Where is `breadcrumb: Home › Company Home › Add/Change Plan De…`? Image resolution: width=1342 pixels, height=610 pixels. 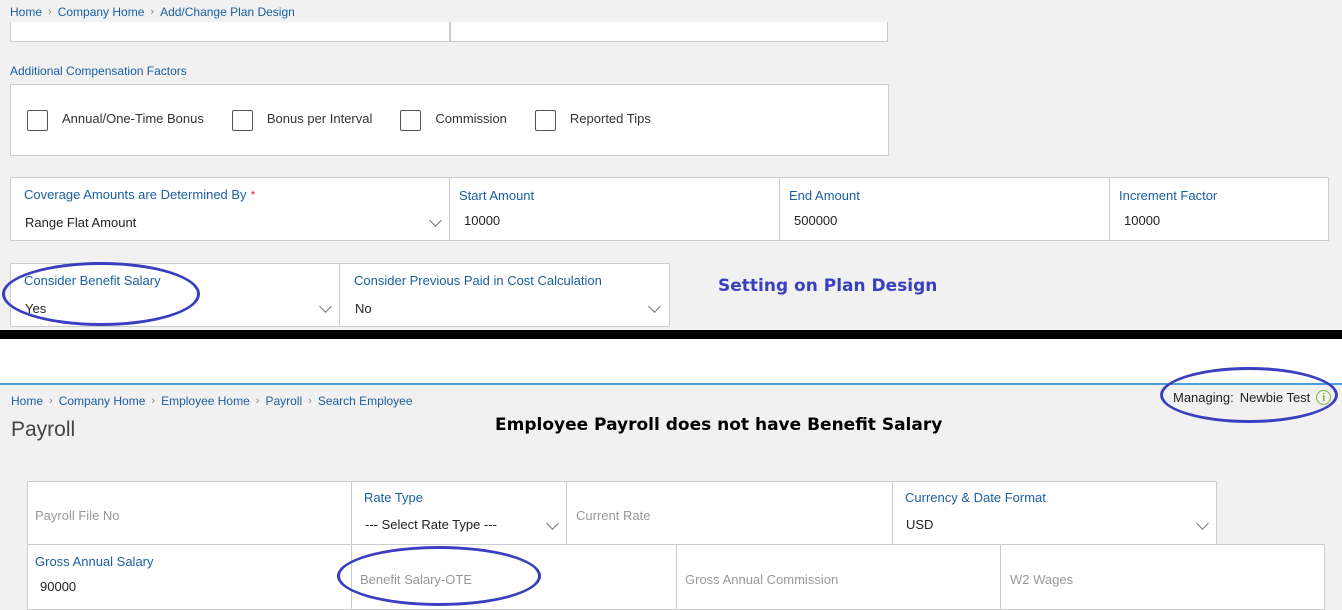 breadcrumb: Home › Company Home › Add/Change Plan De… is located at coordinates (152, 12).